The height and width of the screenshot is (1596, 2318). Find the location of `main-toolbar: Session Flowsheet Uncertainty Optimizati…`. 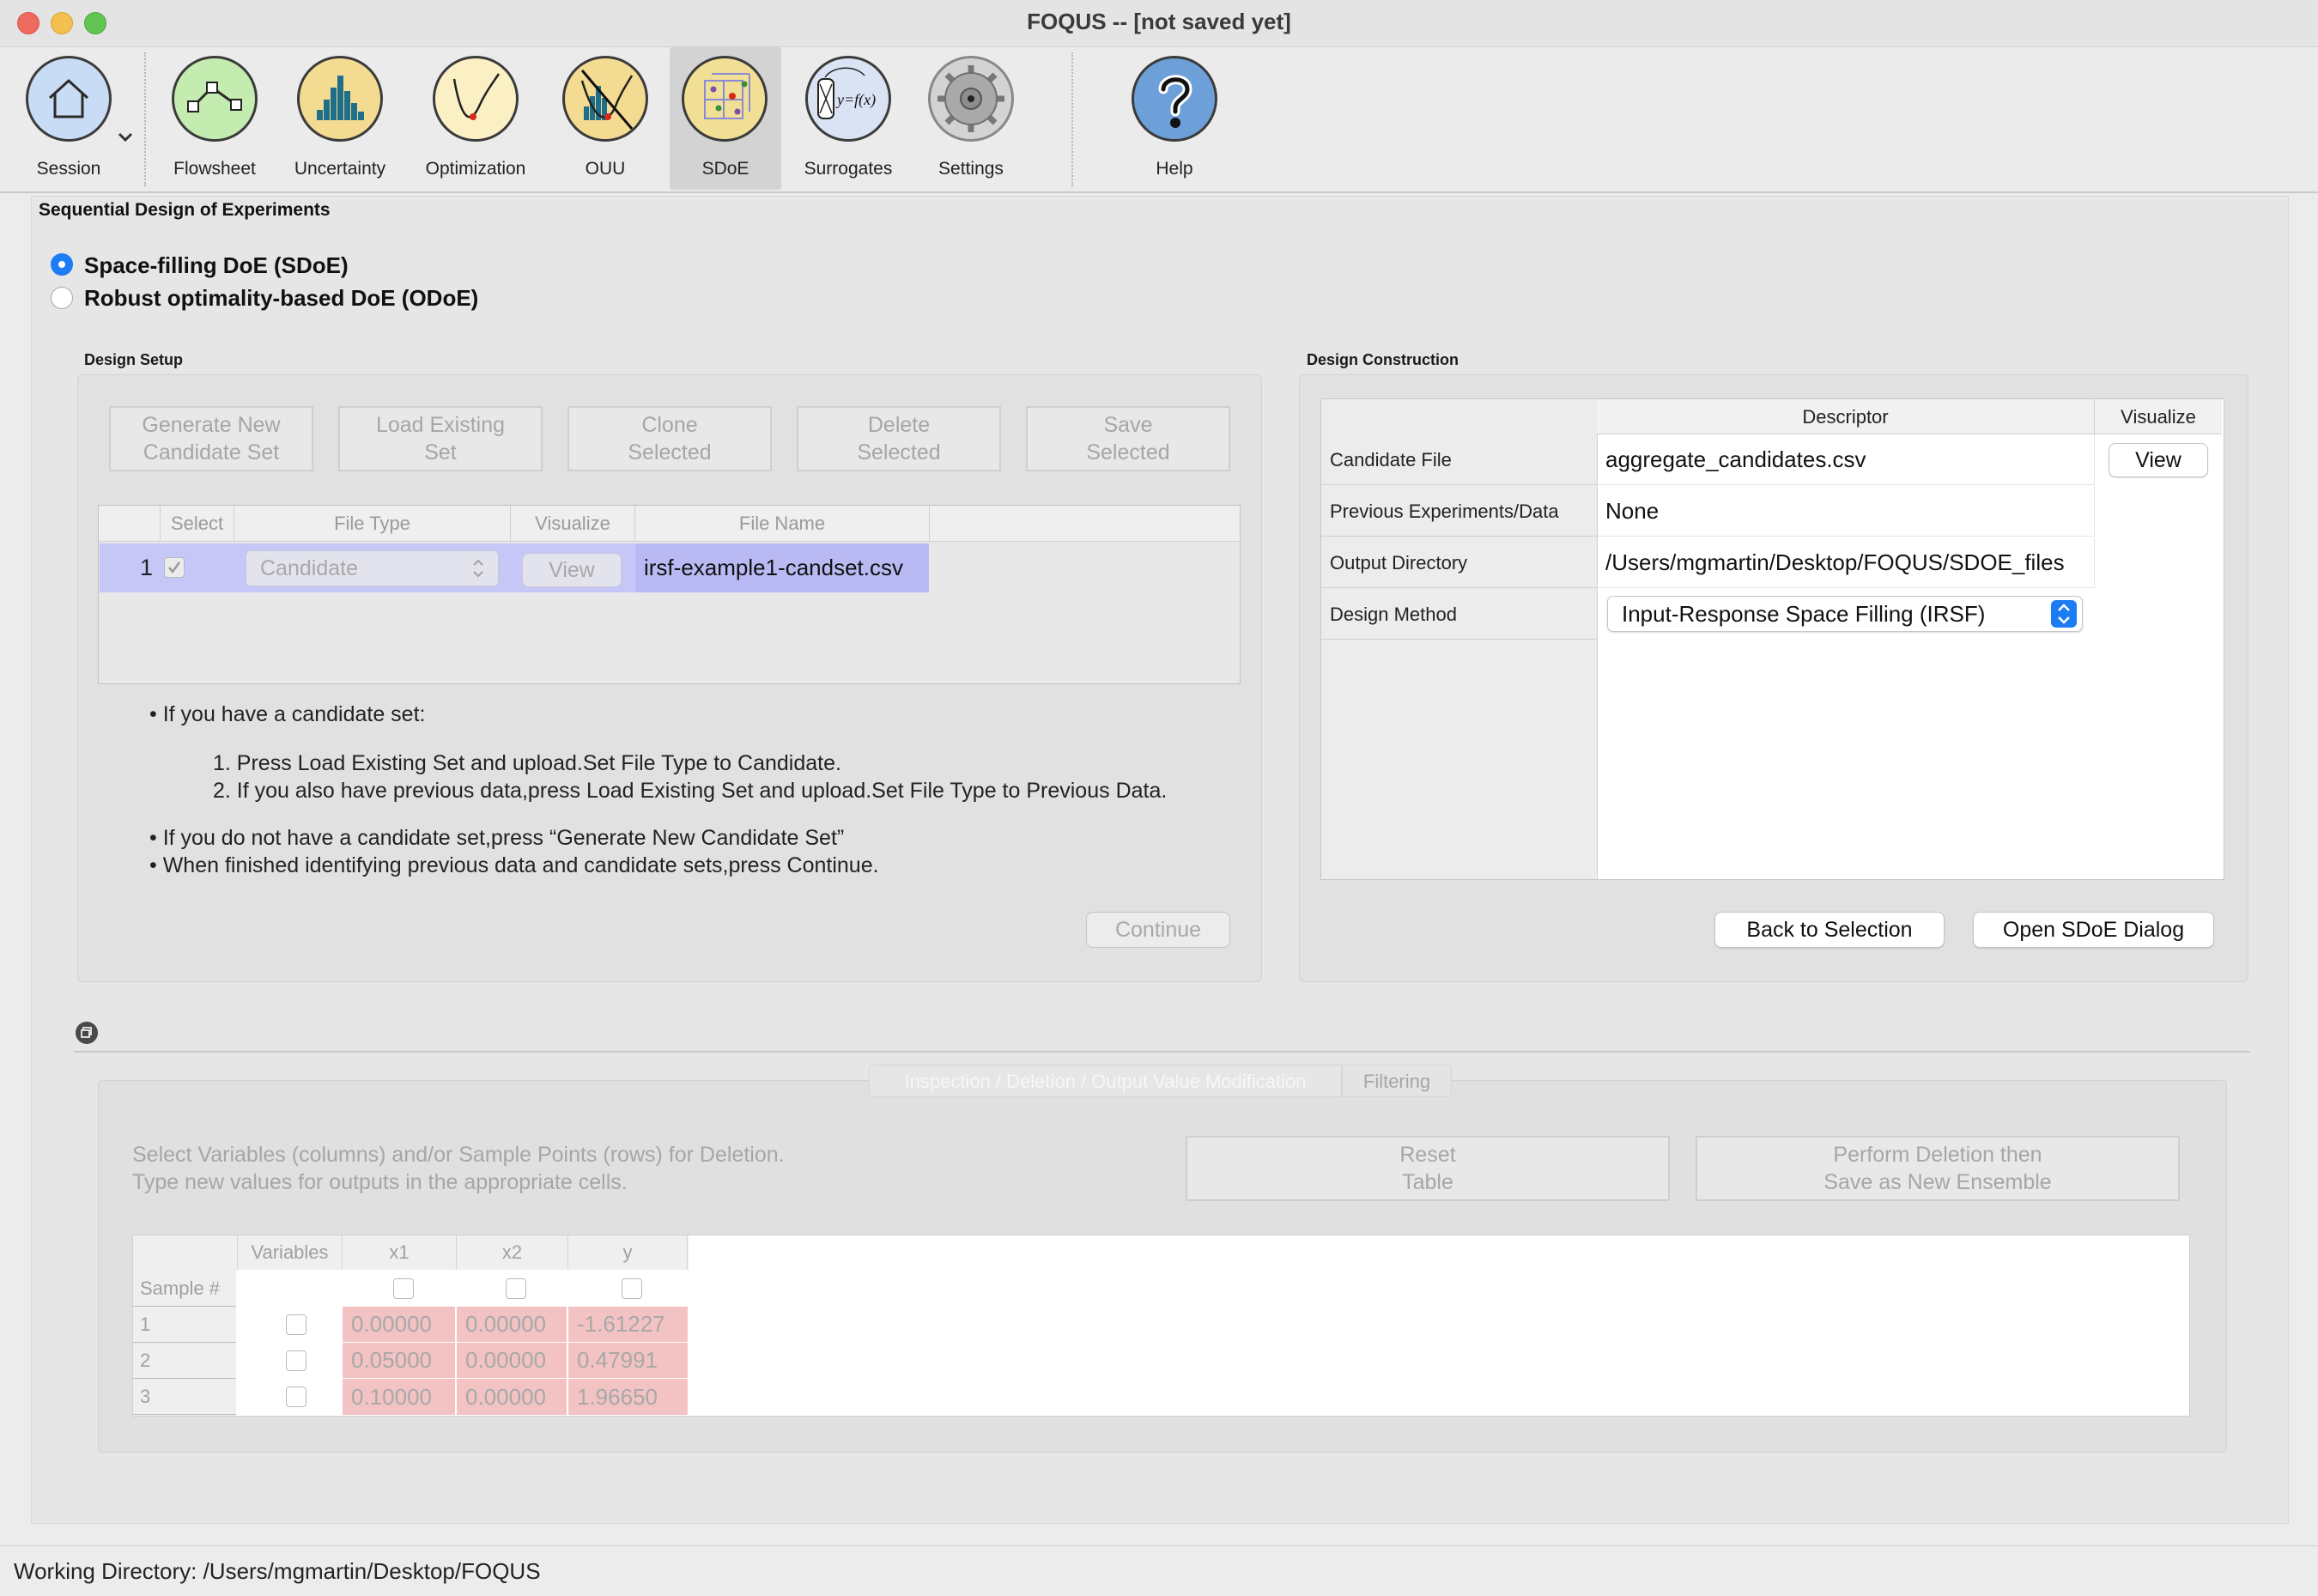

main-toolbar: Session Flowsheet Uncertainty Optimizati… is located at coordinates (1159, 120).